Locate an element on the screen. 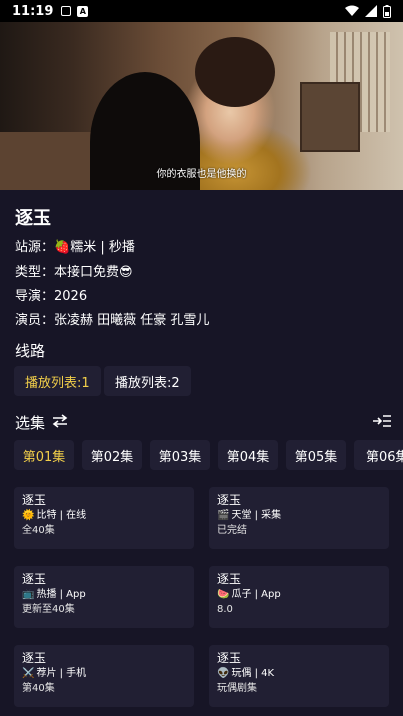 The image size is (403, 716). source-card-status: 第40集 is located at coordinates (38, 688).